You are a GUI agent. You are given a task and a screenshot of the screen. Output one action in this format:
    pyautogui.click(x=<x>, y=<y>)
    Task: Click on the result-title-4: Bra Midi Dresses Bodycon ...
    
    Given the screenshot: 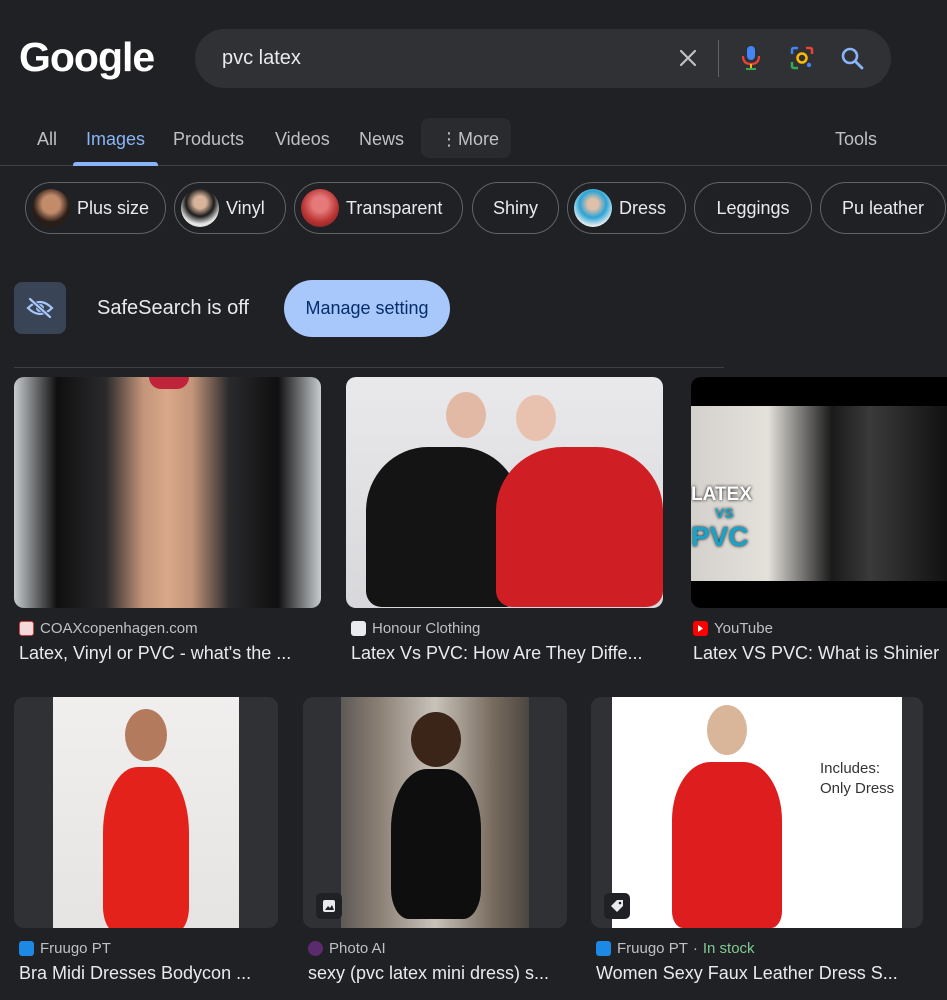 What is the action you would take?
    pyautogui.click(x=149, y=973)
    